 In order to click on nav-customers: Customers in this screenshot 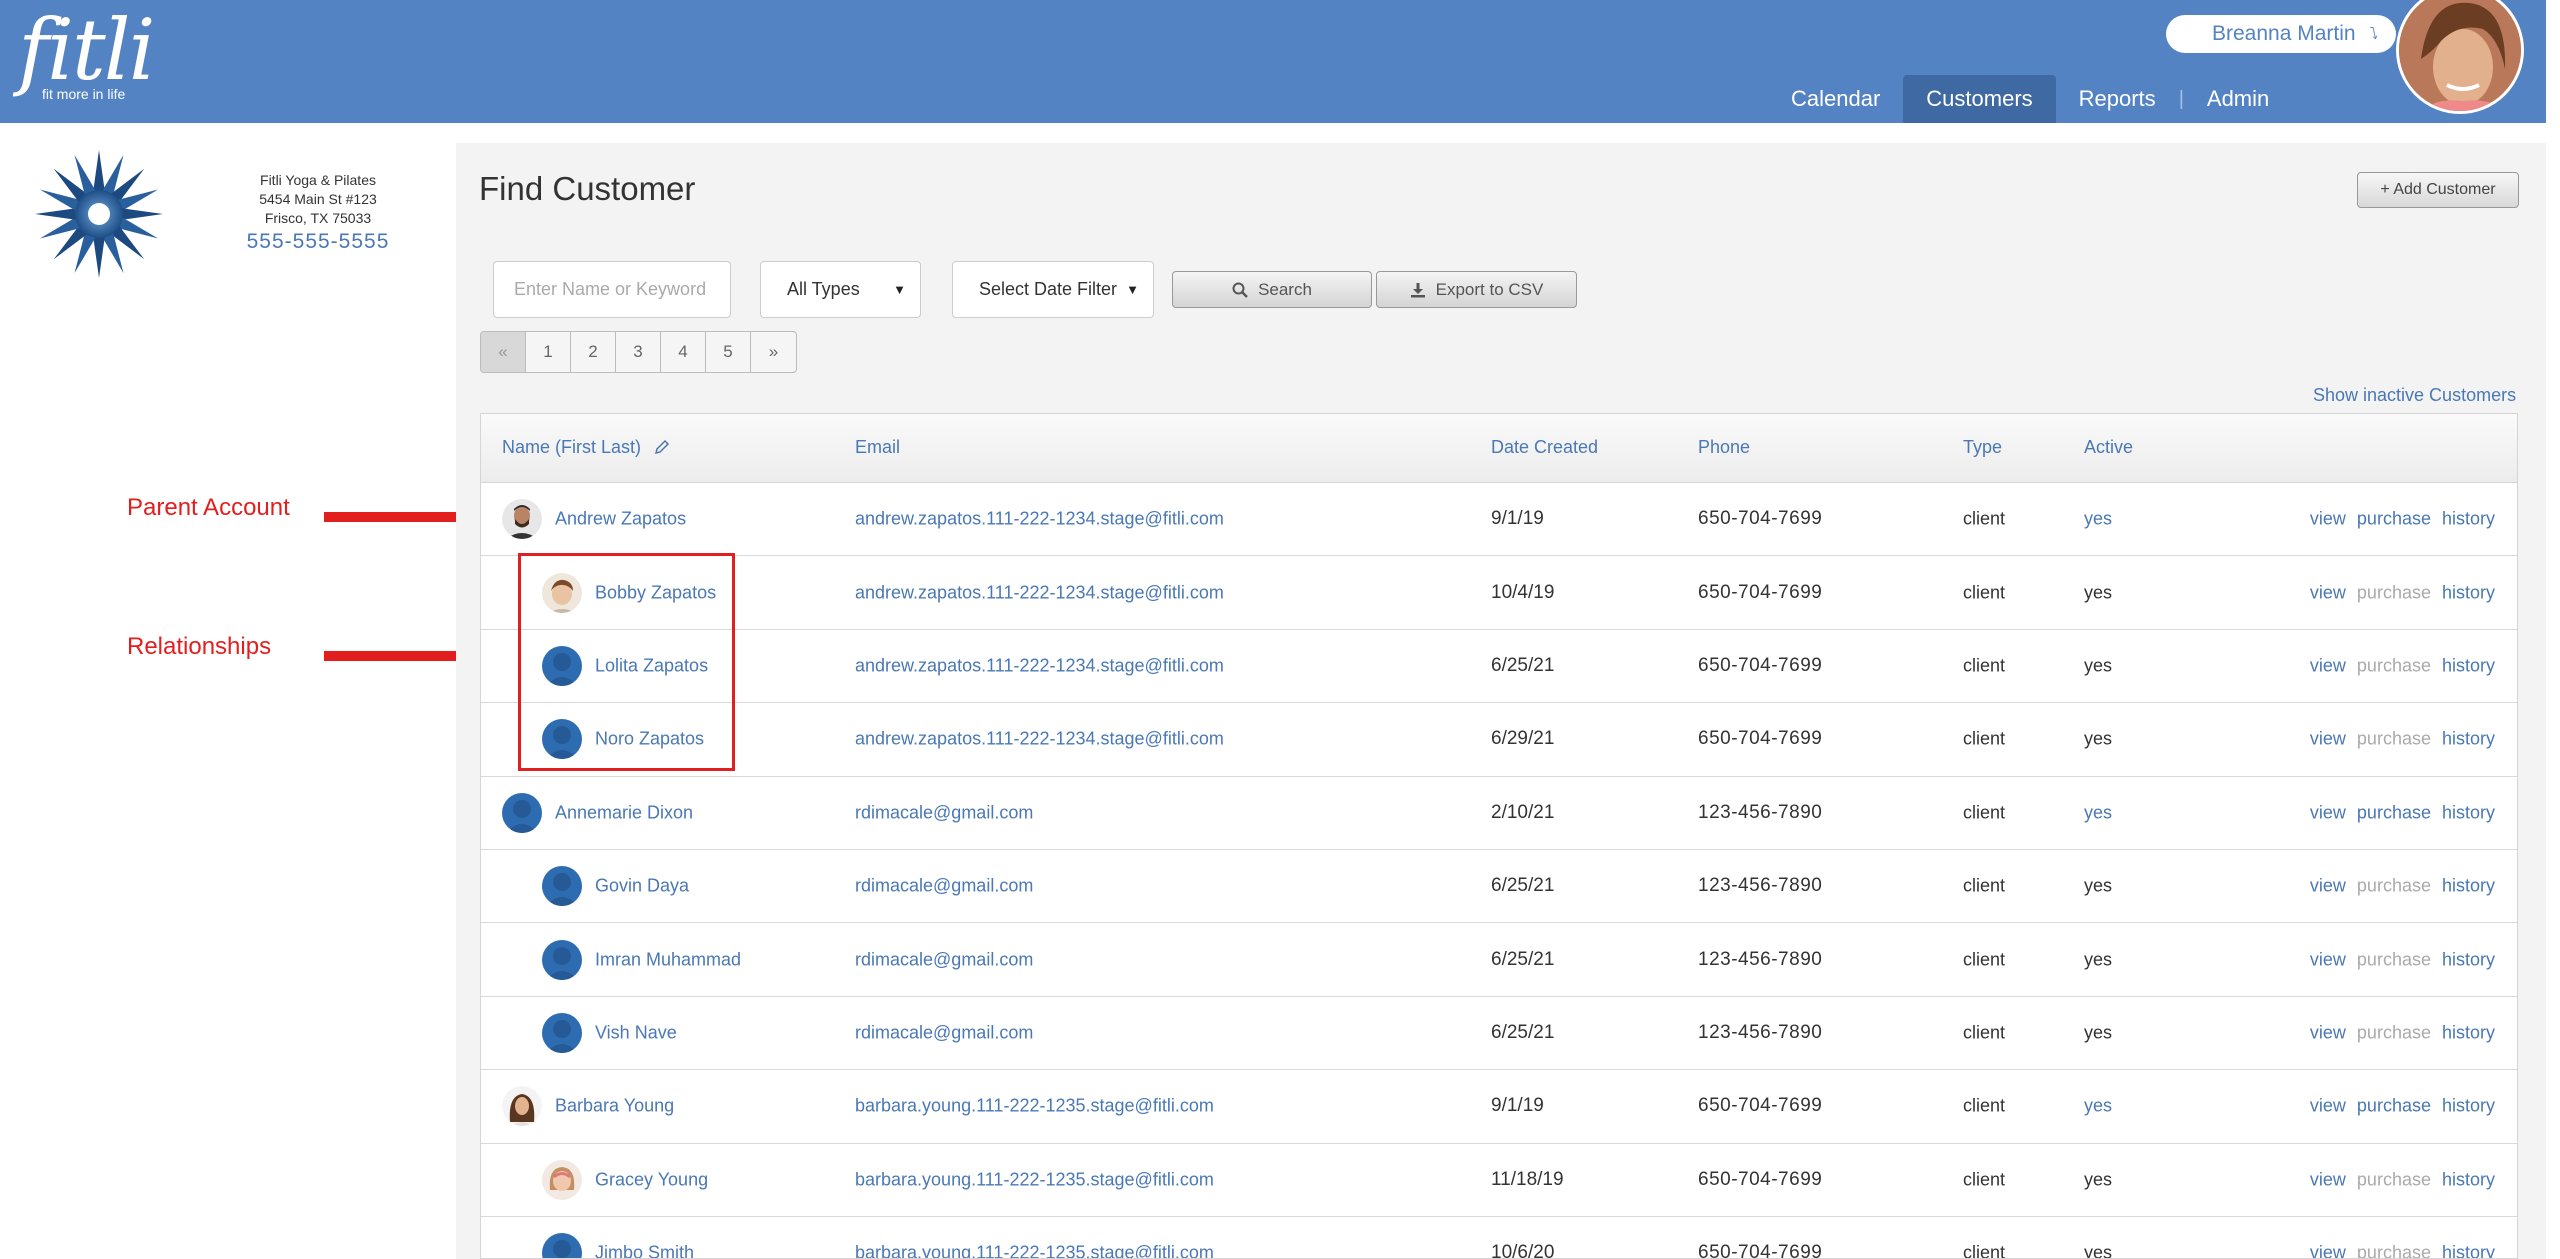, I will do `click(1979, 99)`.